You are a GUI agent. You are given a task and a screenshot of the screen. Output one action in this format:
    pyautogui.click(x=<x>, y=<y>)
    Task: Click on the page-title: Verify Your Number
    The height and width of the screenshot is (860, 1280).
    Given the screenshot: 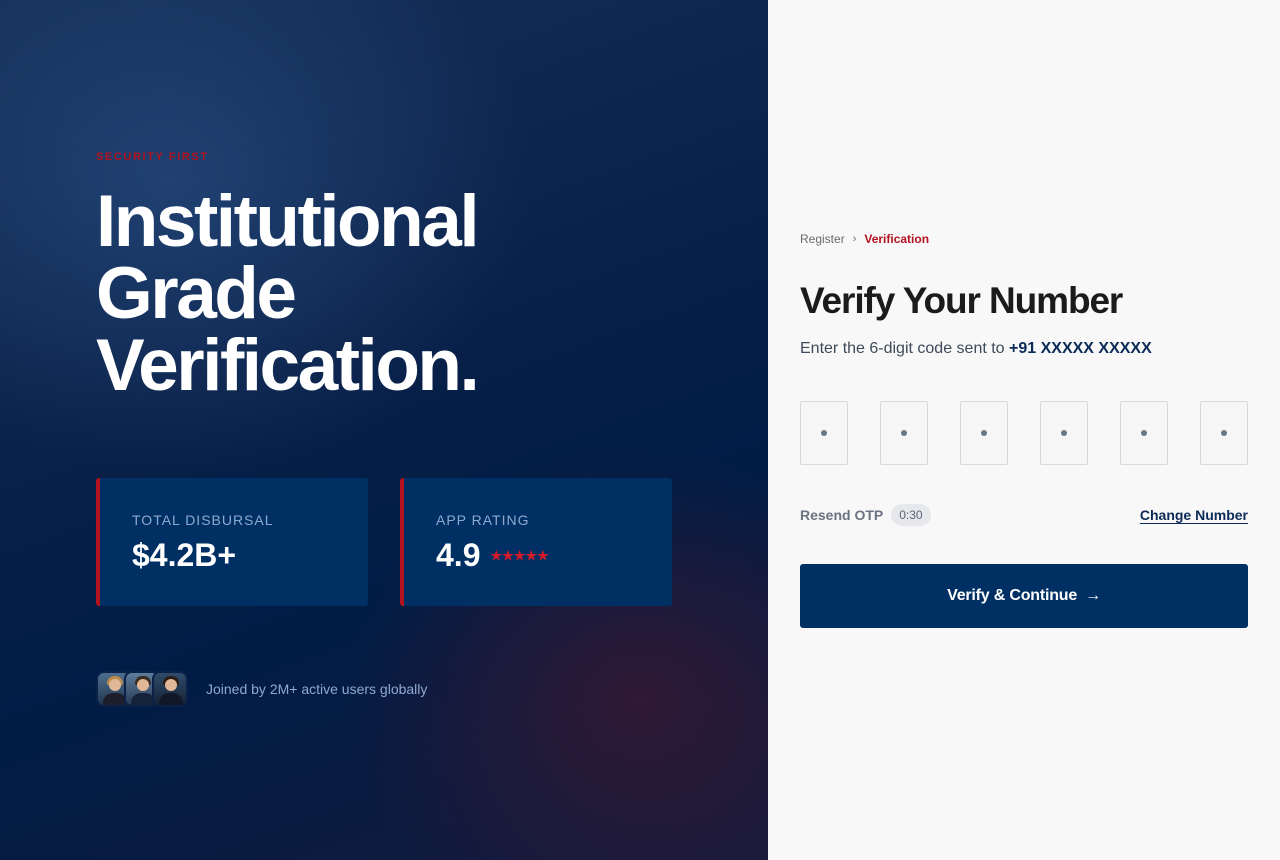 What is the action you would take?
    pyautogui.click(x=961, y=300)
    